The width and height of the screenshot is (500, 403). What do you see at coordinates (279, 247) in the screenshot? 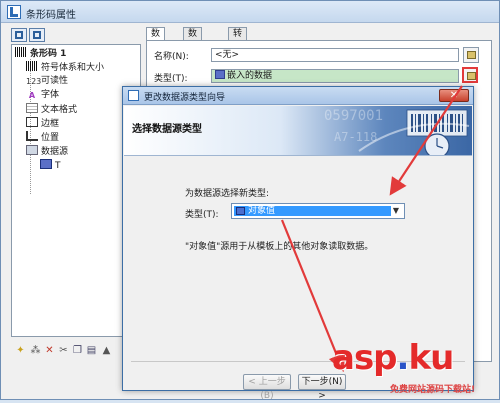
I see `type-description: "对象值"源用于从模板上的其他对象读取数据。` at bounding box center [279, 247].